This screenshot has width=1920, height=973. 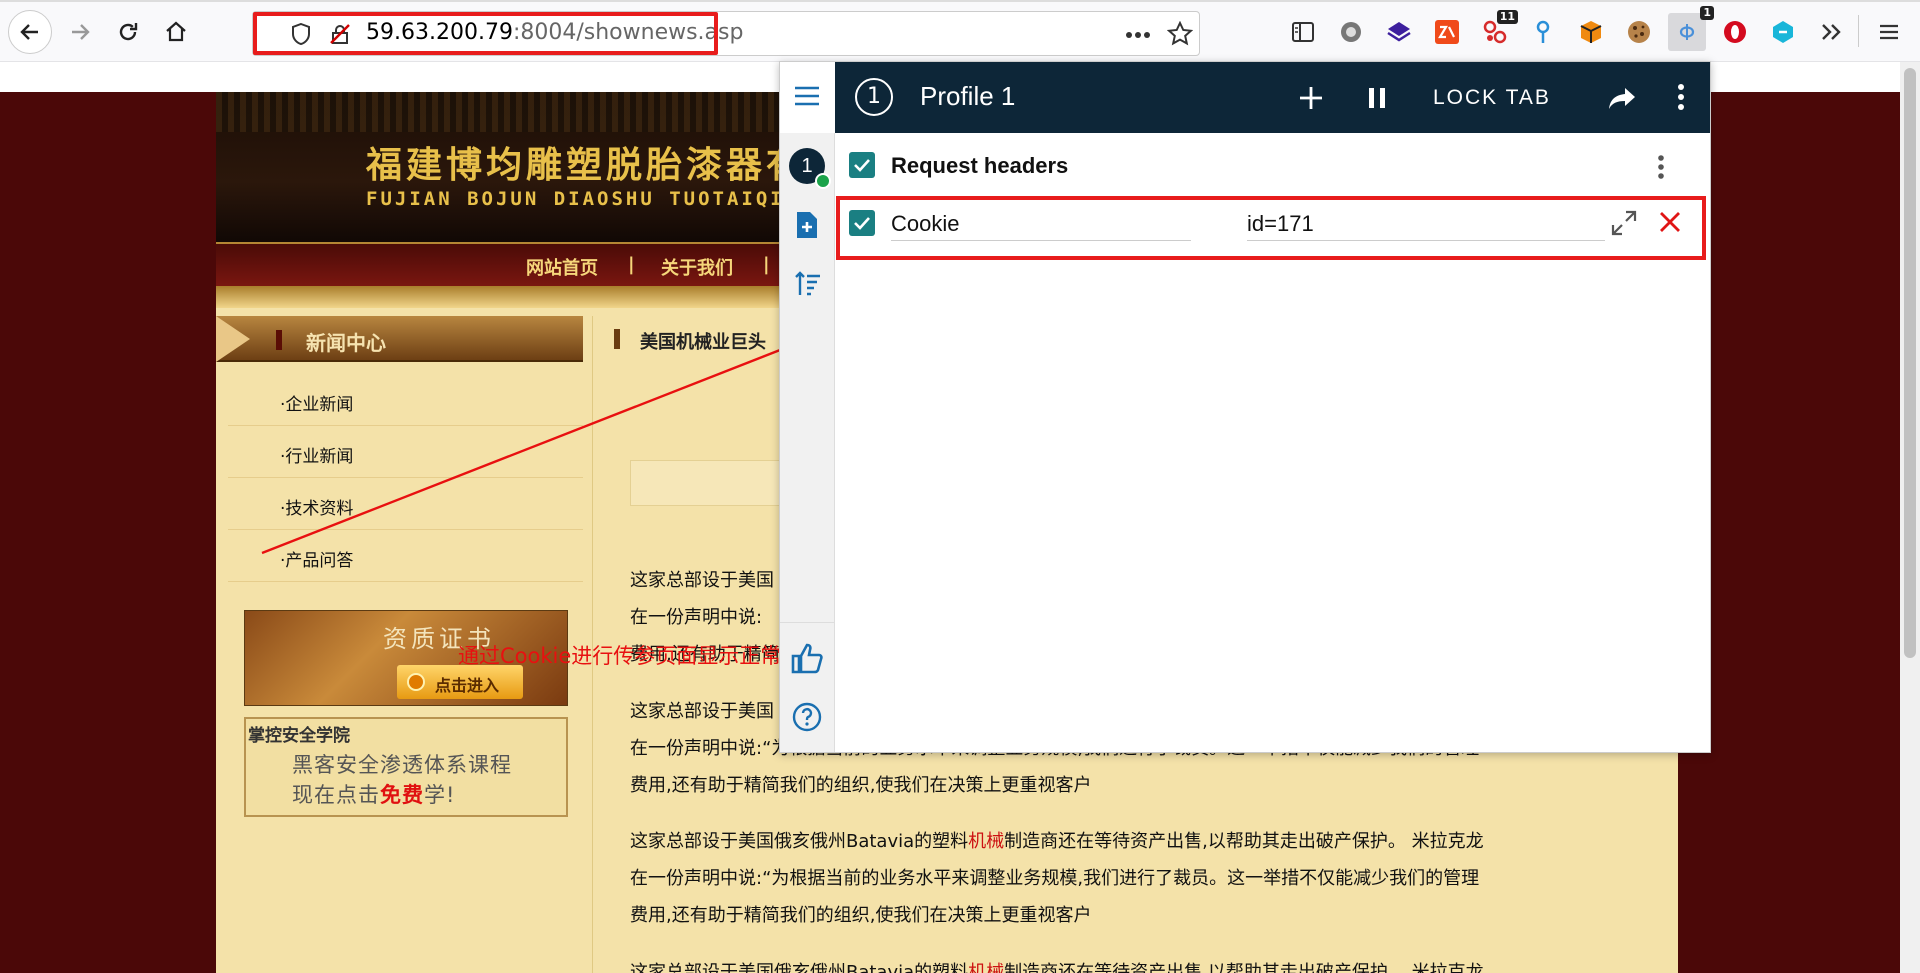 What do you see at coordinates (808, 284) in the screenshot?
I see `sort-icon` at bounding box center [808, 284].